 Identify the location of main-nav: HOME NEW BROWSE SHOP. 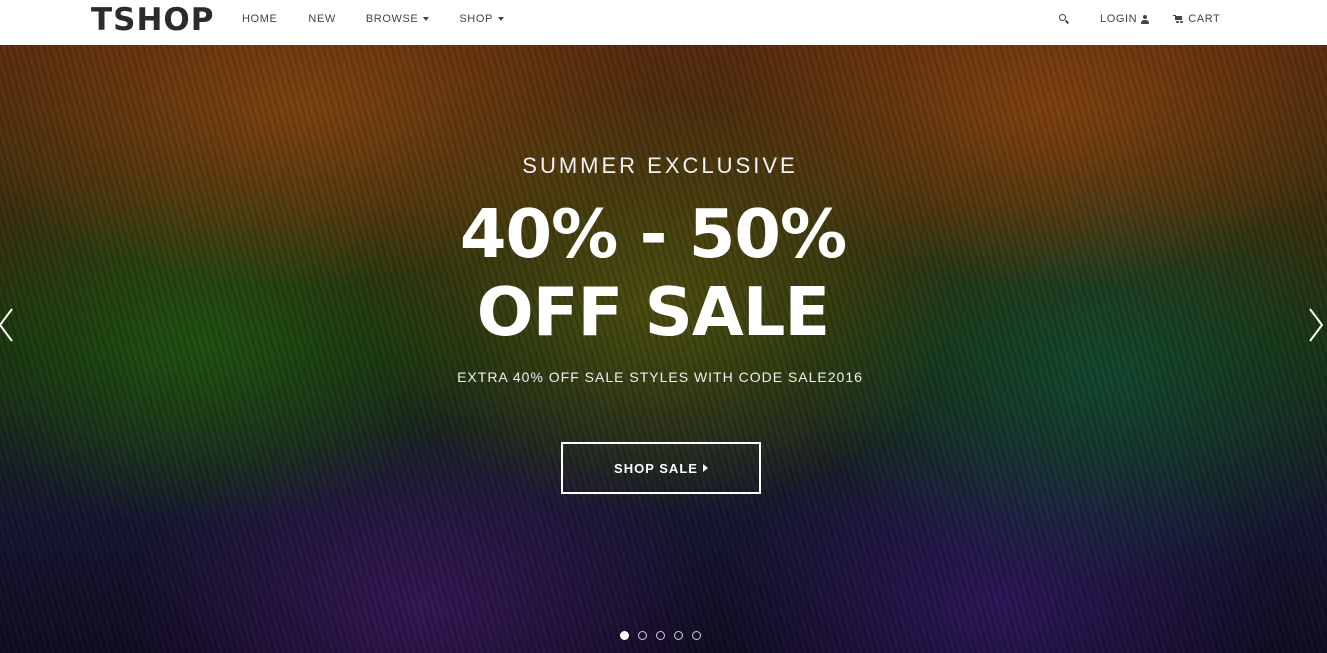
(373, 19).